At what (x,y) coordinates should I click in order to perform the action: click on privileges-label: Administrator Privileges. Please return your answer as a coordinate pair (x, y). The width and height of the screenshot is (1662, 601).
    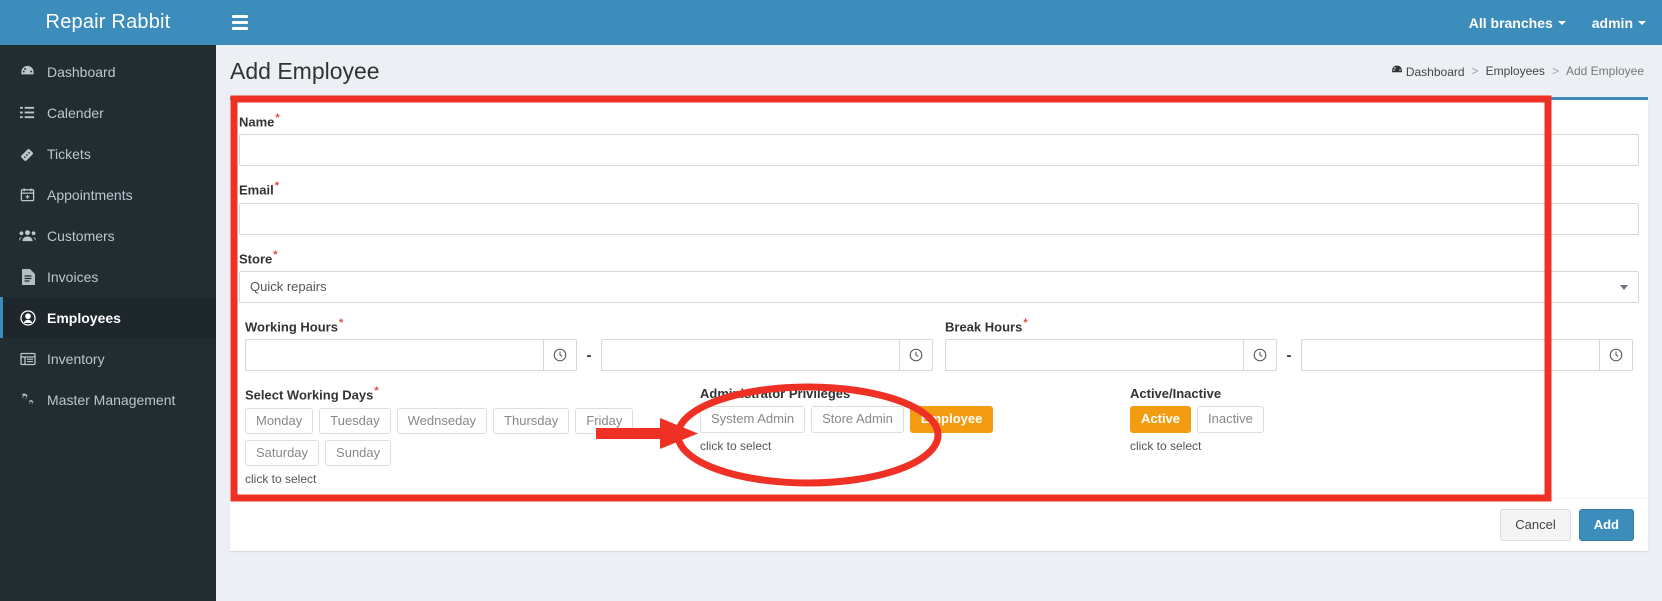
    Looking at the image, I should click on (775, 394).